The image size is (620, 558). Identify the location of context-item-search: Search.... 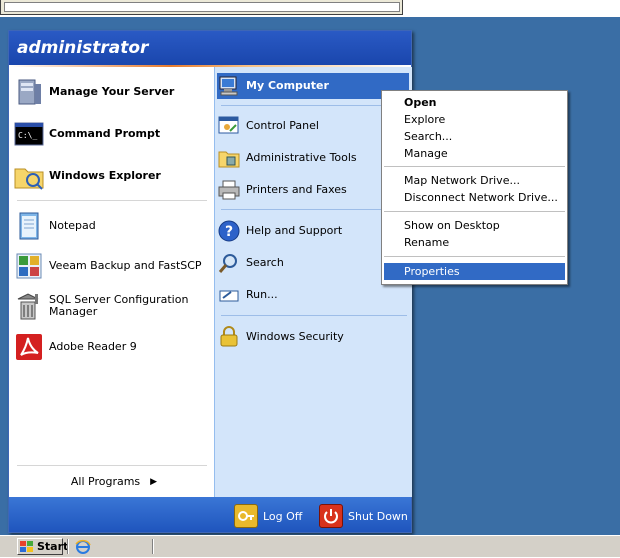
(474, 136).